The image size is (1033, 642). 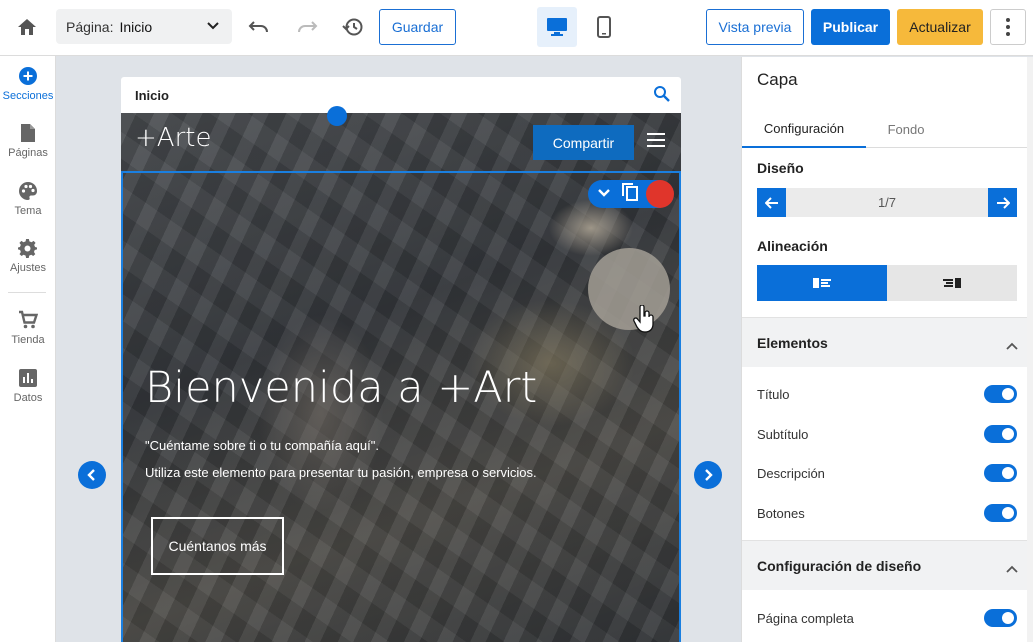 What do you see at coordinates (557, 27) in the screenshot?
I see `desktop-view-icon` at bounding box center [557, 27].